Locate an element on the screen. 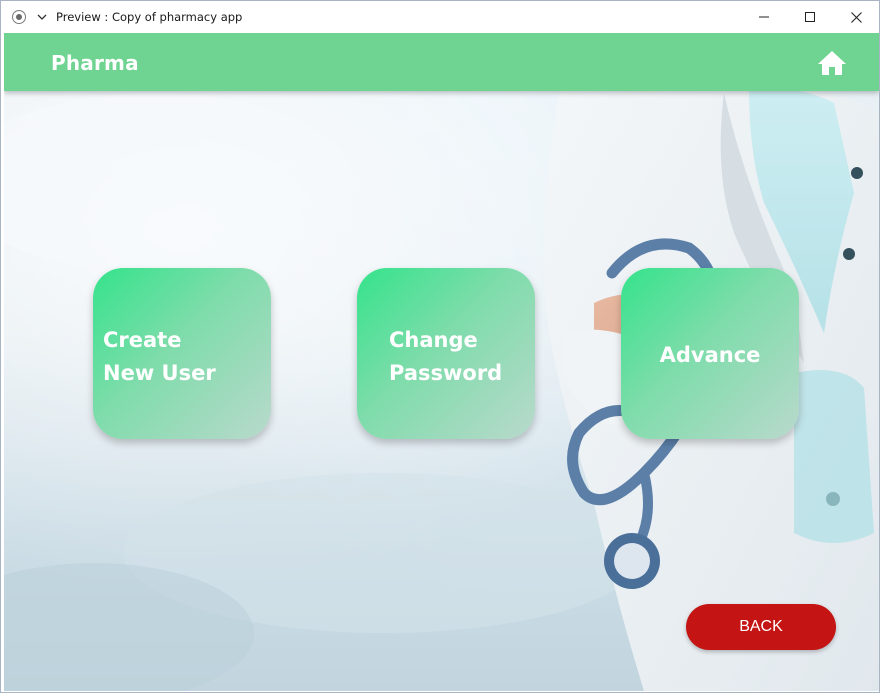 The image size is (880, 693). brand-title: Pharma is located at coordinates (95, 63).